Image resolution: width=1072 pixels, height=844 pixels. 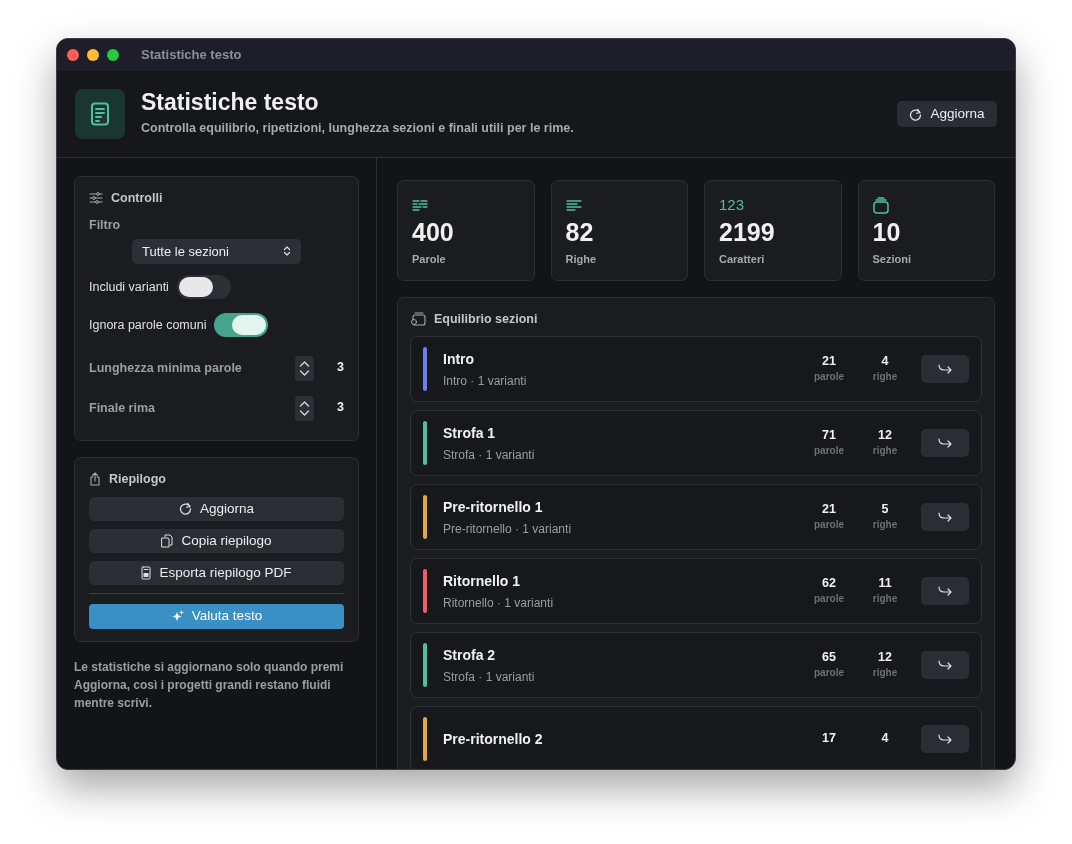 I want to click on stat-label: Sezioni, so click(x=892, y=259).